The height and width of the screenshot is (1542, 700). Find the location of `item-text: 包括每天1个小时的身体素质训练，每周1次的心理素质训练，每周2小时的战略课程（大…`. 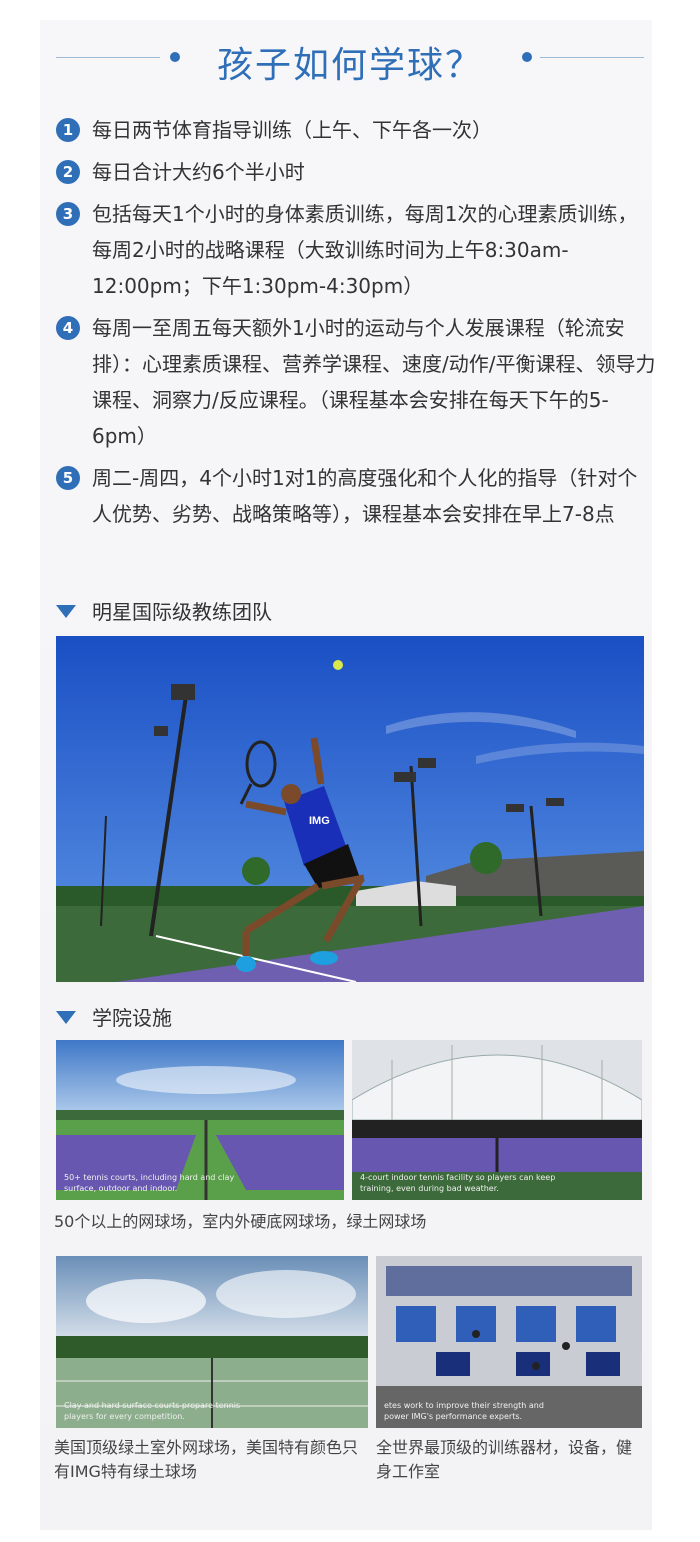

item-text: 包括每天1个小时的身体素质训练，每周1次的心理素质训练，每周2小时的战略课程（大… is located at coordinates (365, 250).